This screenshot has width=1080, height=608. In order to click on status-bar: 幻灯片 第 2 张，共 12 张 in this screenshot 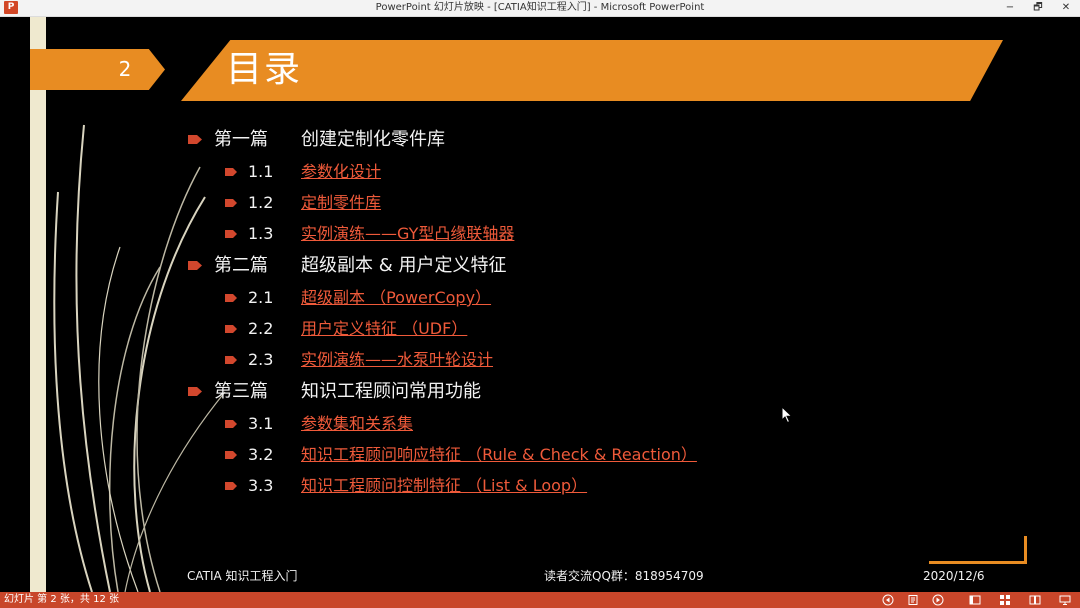, I will do `click(540, 600)`.